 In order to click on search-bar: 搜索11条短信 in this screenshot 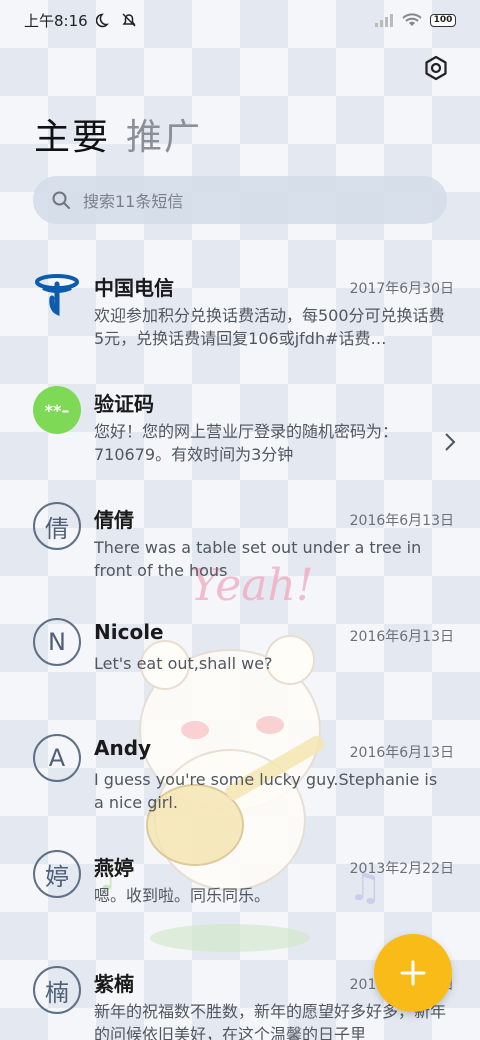, I will do `click(240, 200)`.